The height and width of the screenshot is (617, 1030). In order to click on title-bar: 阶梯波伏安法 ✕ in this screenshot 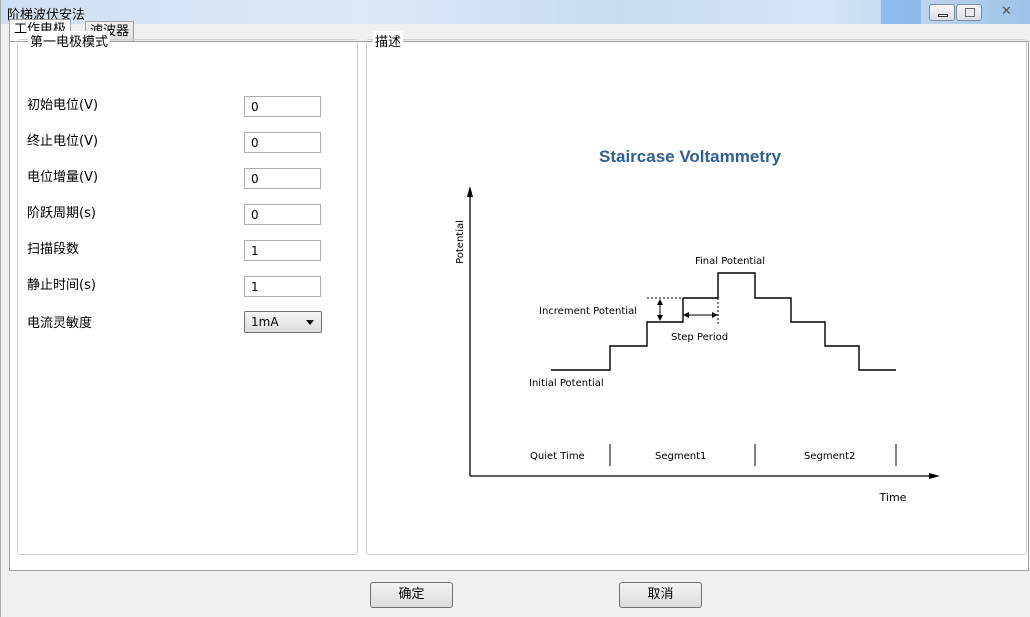, I will do `click(515, 12)`.